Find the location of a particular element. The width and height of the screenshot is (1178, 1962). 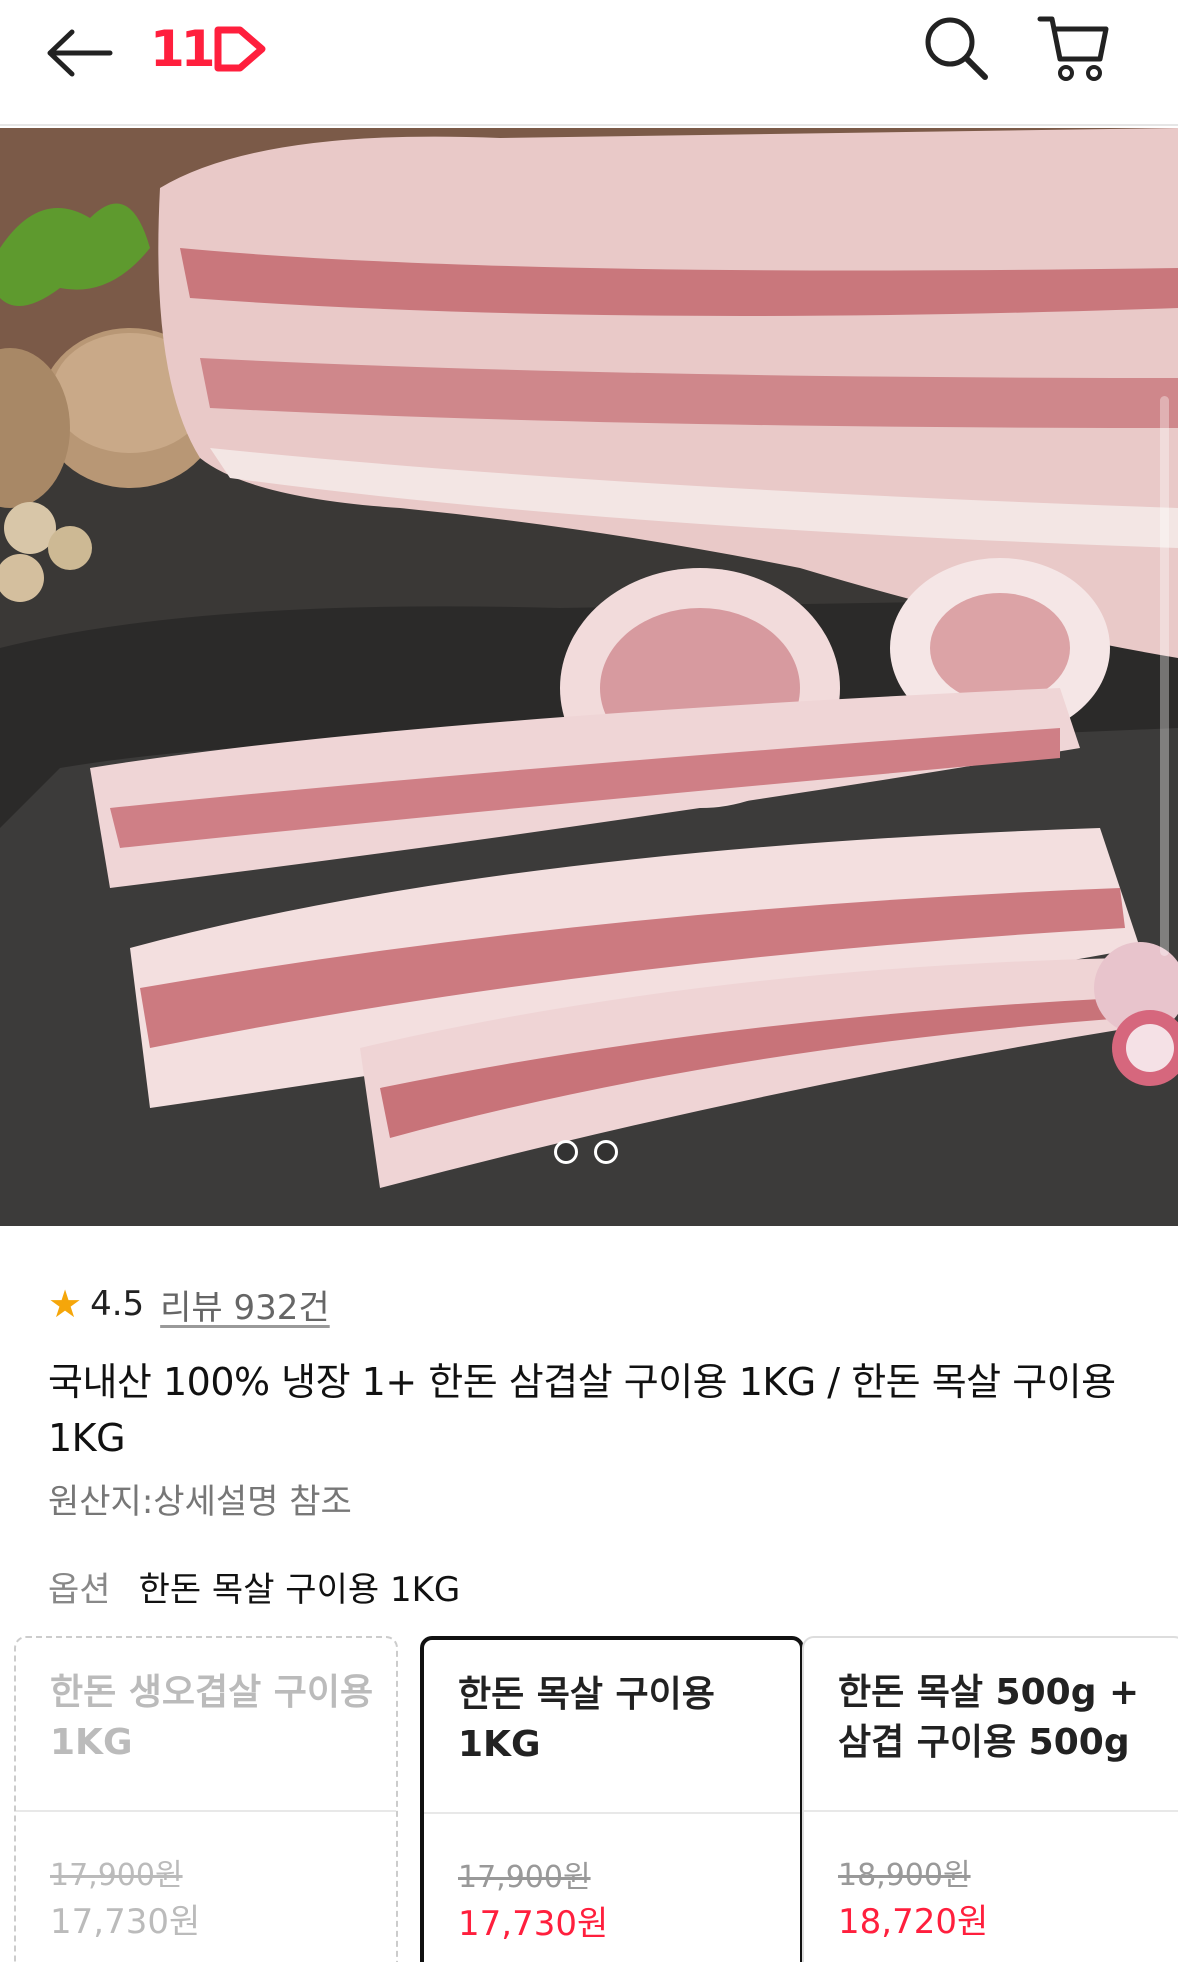

option-card-name: 한돈 생오겹살 구이용 1KG is located at coordinates (212, 1717).